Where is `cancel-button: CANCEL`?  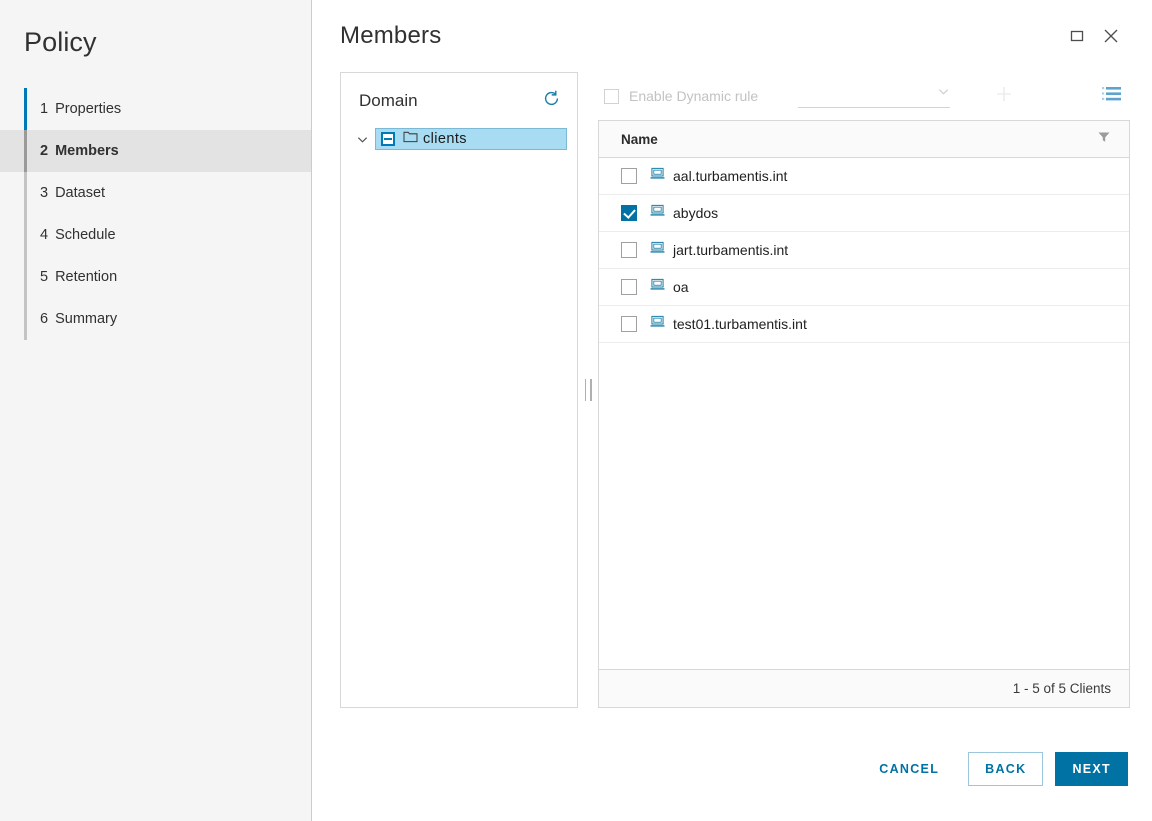
cancel-button: CANCEL is located at coordinates (909, 769).